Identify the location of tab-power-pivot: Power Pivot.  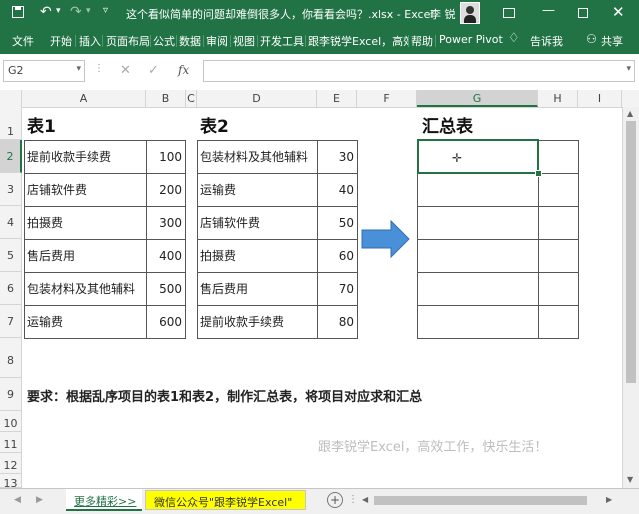
(471, 39).